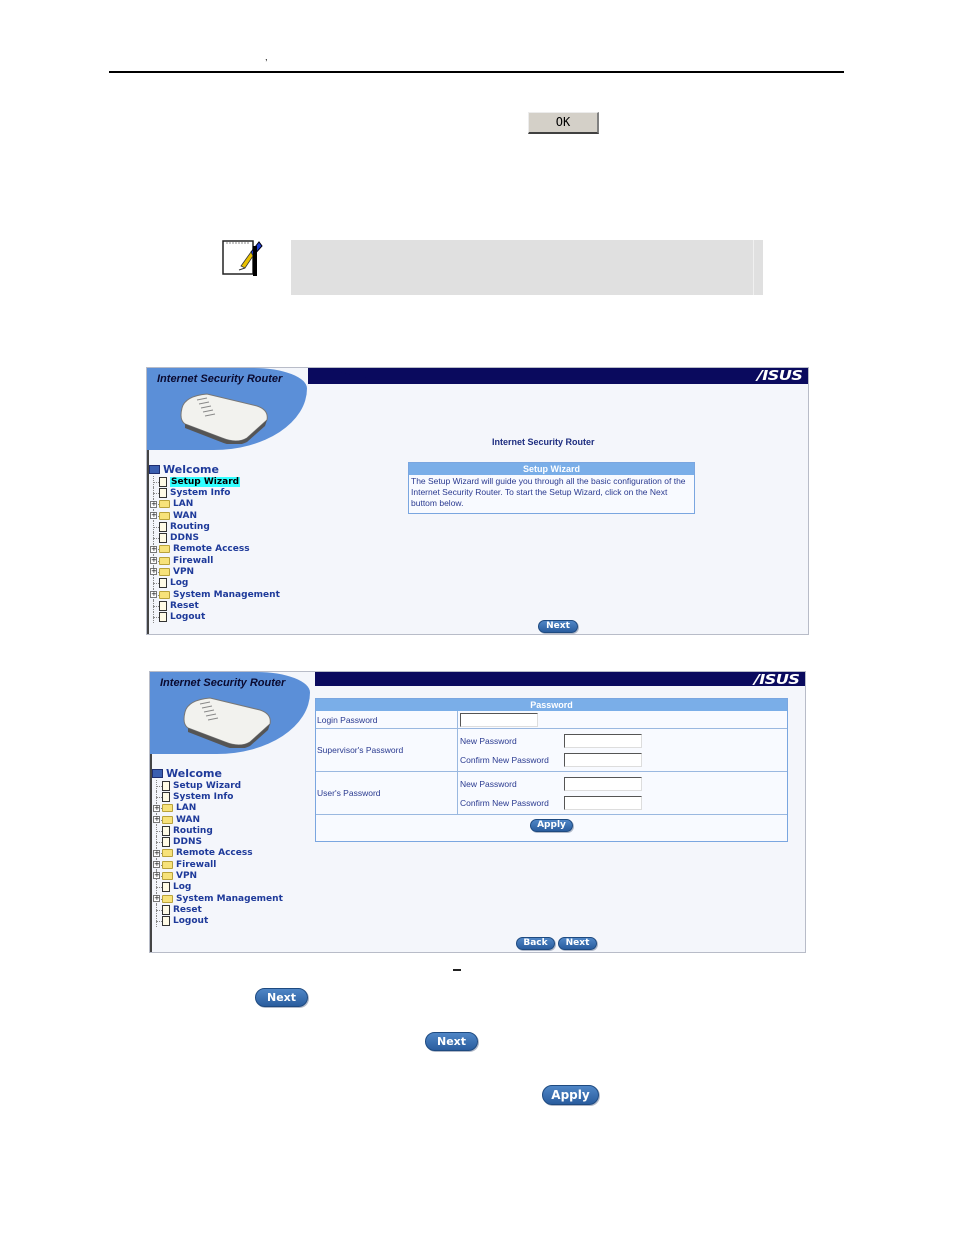  I want to click on login-password-input, so click(499, 720).